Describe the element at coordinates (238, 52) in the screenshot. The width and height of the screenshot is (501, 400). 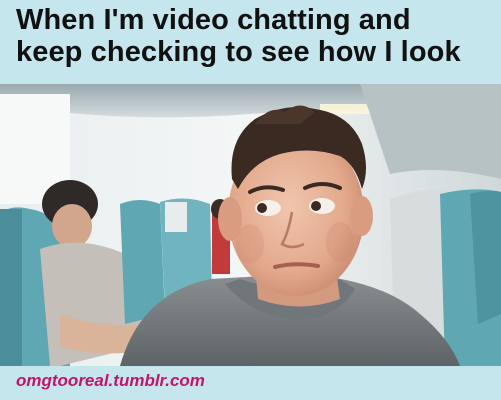
I see `caption-line-2: keep checking to see how I look` at that location.